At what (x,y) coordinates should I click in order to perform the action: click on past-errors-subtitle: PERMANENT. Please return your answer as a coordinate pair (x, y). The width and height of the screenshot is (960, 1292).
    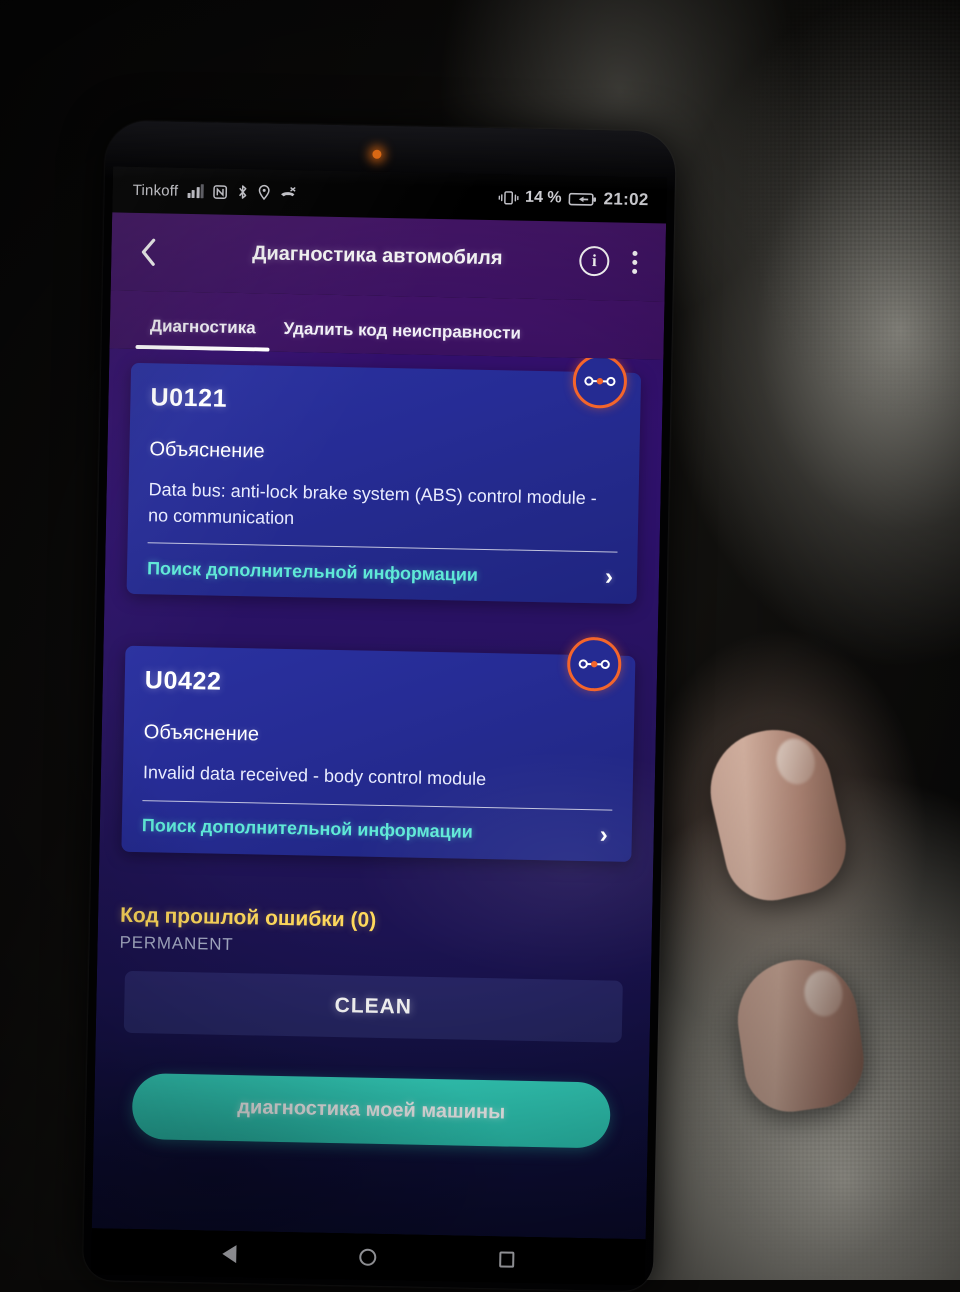
    Looking at the image, I should click on (374, 947).